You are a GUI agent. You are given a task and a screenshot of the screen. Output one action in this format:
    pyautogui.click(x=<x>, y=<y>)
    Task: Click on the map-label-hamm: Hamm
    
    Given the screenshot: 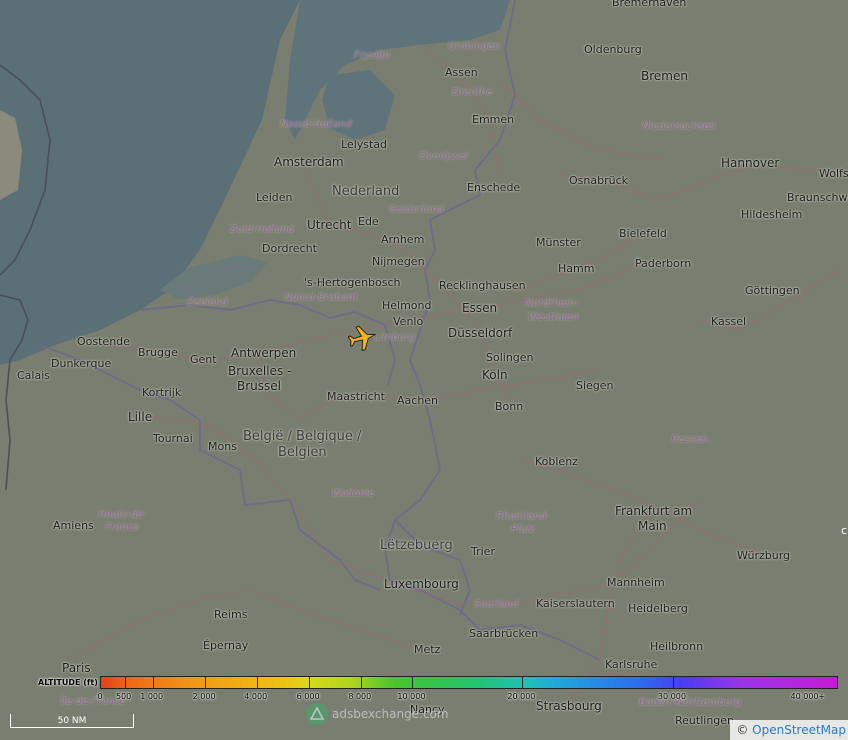 What is the action you would take?
    pyautogui.click(x=576, y=268)
    